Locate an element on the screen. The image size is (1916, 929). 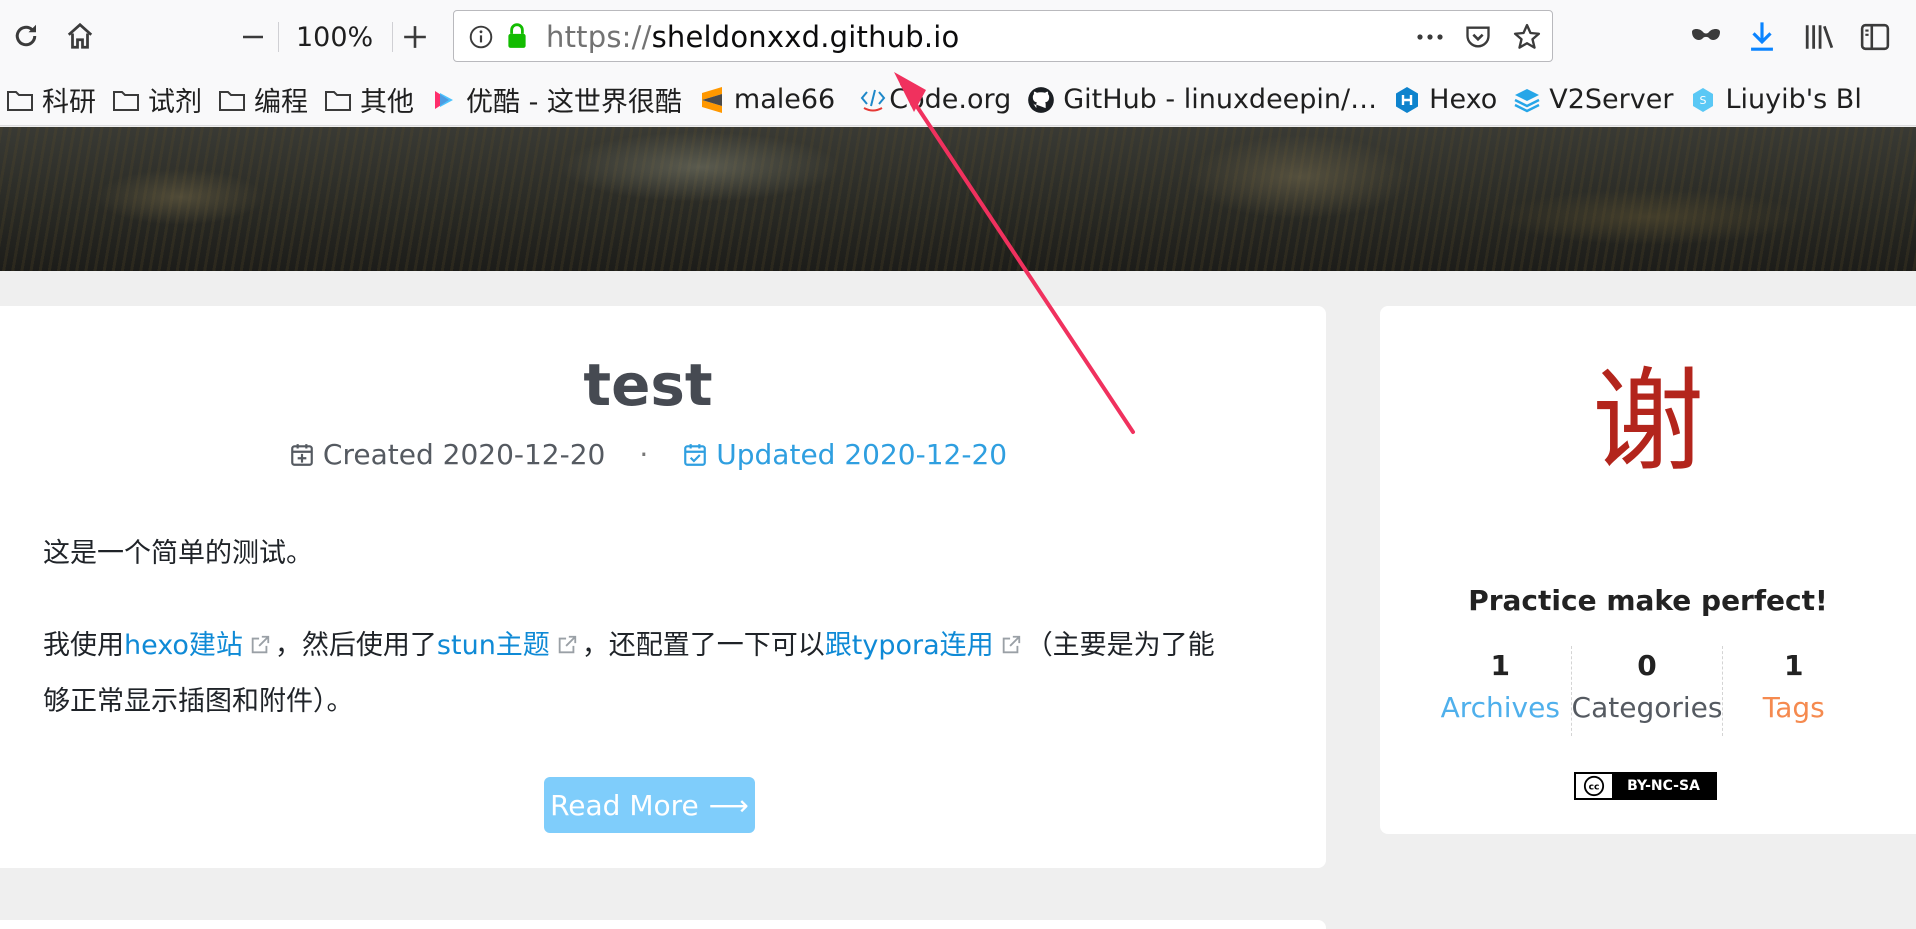
library-button is located at coordinates (1819, 37).